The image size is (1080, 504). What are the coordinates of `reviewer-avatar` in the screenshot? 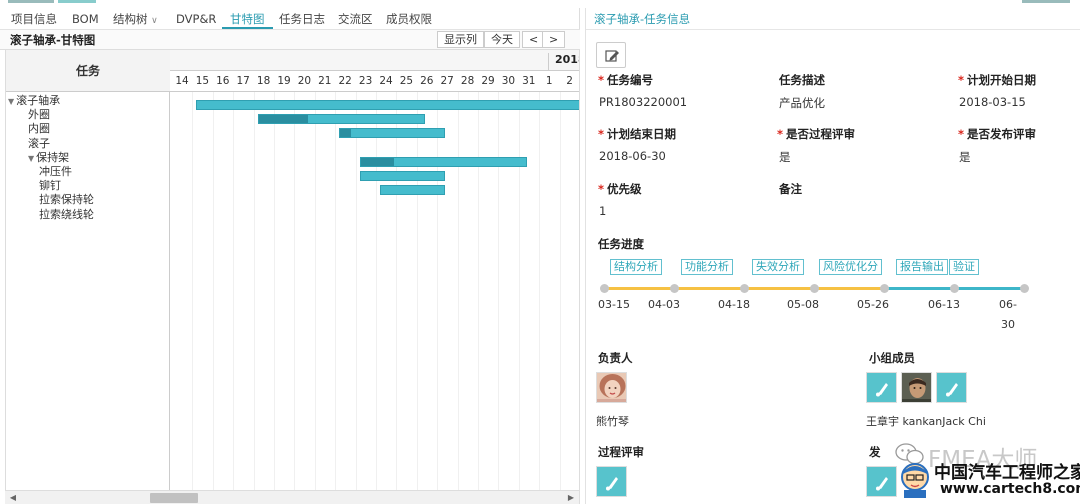 It's located at (611, 481).